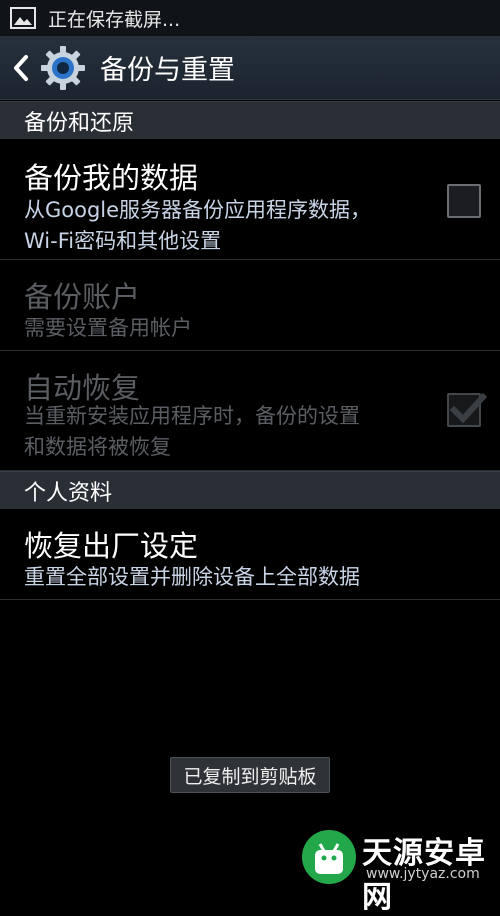 This screenshot has height=916, width=500. I want to click on page-title: 备份与重置, so click(167, 70).